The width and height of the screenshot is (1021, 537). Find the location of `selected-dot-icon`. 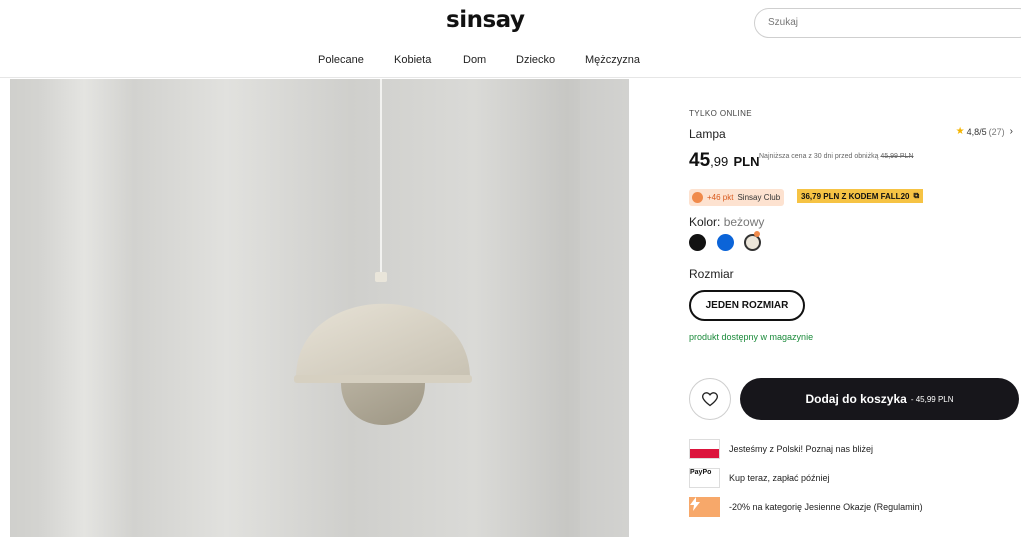

selected-dot-icon is located at coordinates (757, 234).